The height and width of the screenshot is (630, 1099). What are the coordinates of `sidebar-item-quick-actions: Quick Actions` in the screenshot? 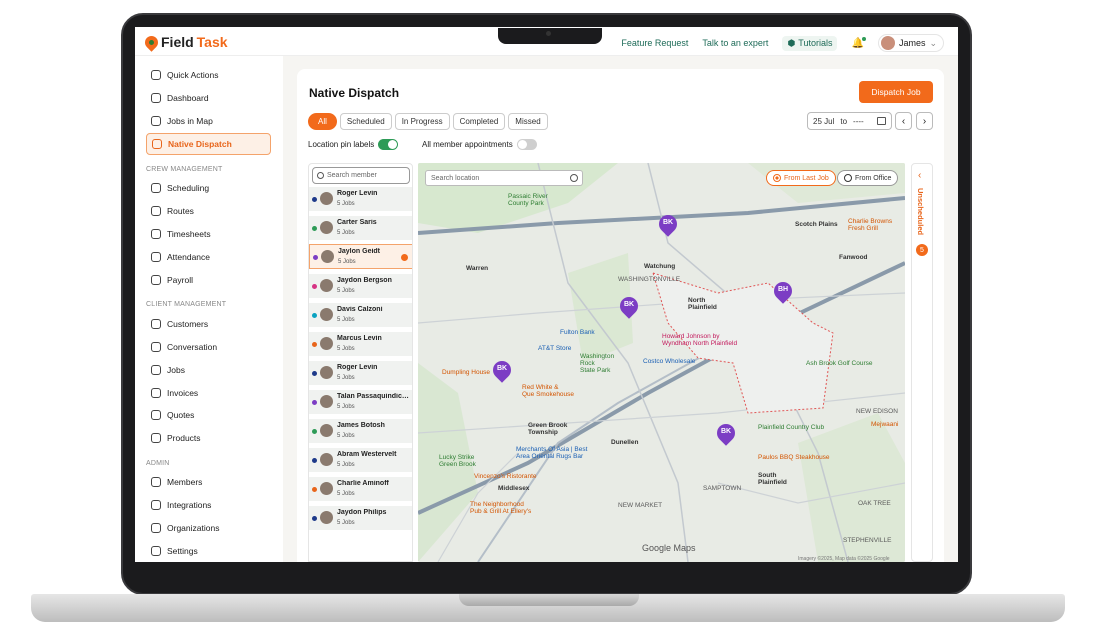 It's located at (208, 75).